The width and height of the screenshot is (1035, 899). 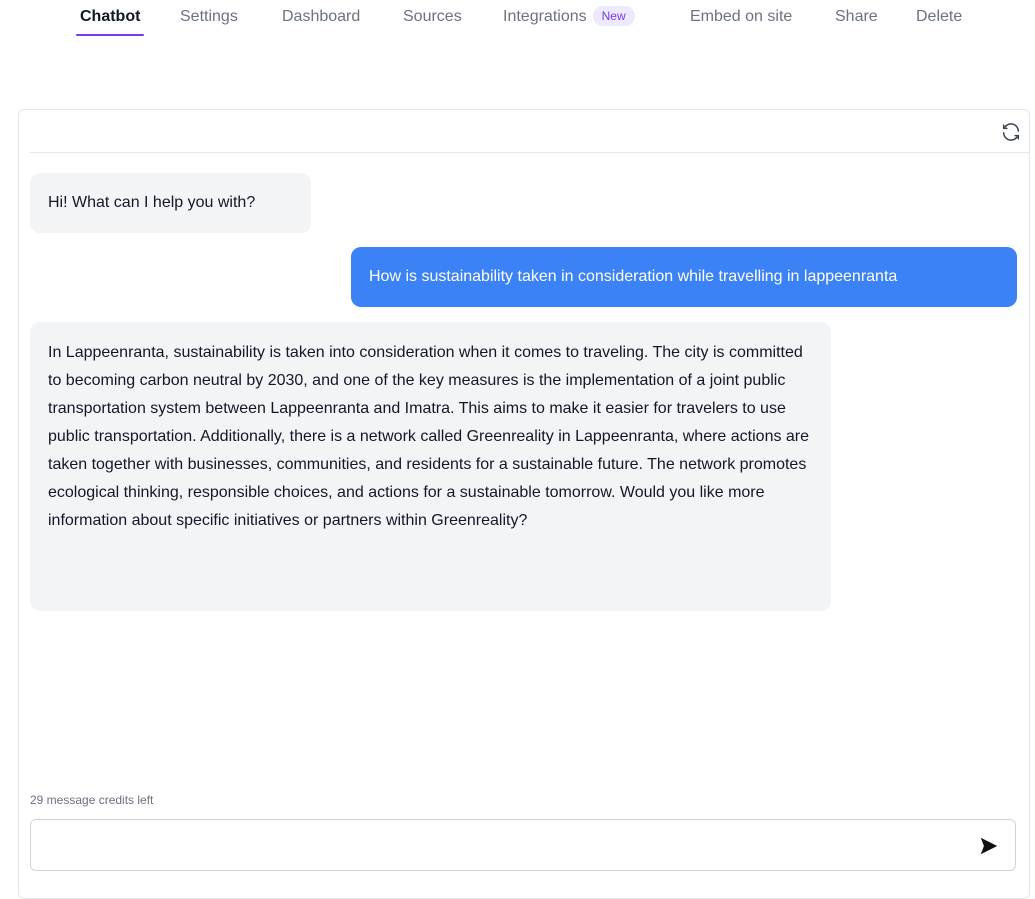 I want to click on message-credits: 29 message credits left, so click(x=92, y=800).